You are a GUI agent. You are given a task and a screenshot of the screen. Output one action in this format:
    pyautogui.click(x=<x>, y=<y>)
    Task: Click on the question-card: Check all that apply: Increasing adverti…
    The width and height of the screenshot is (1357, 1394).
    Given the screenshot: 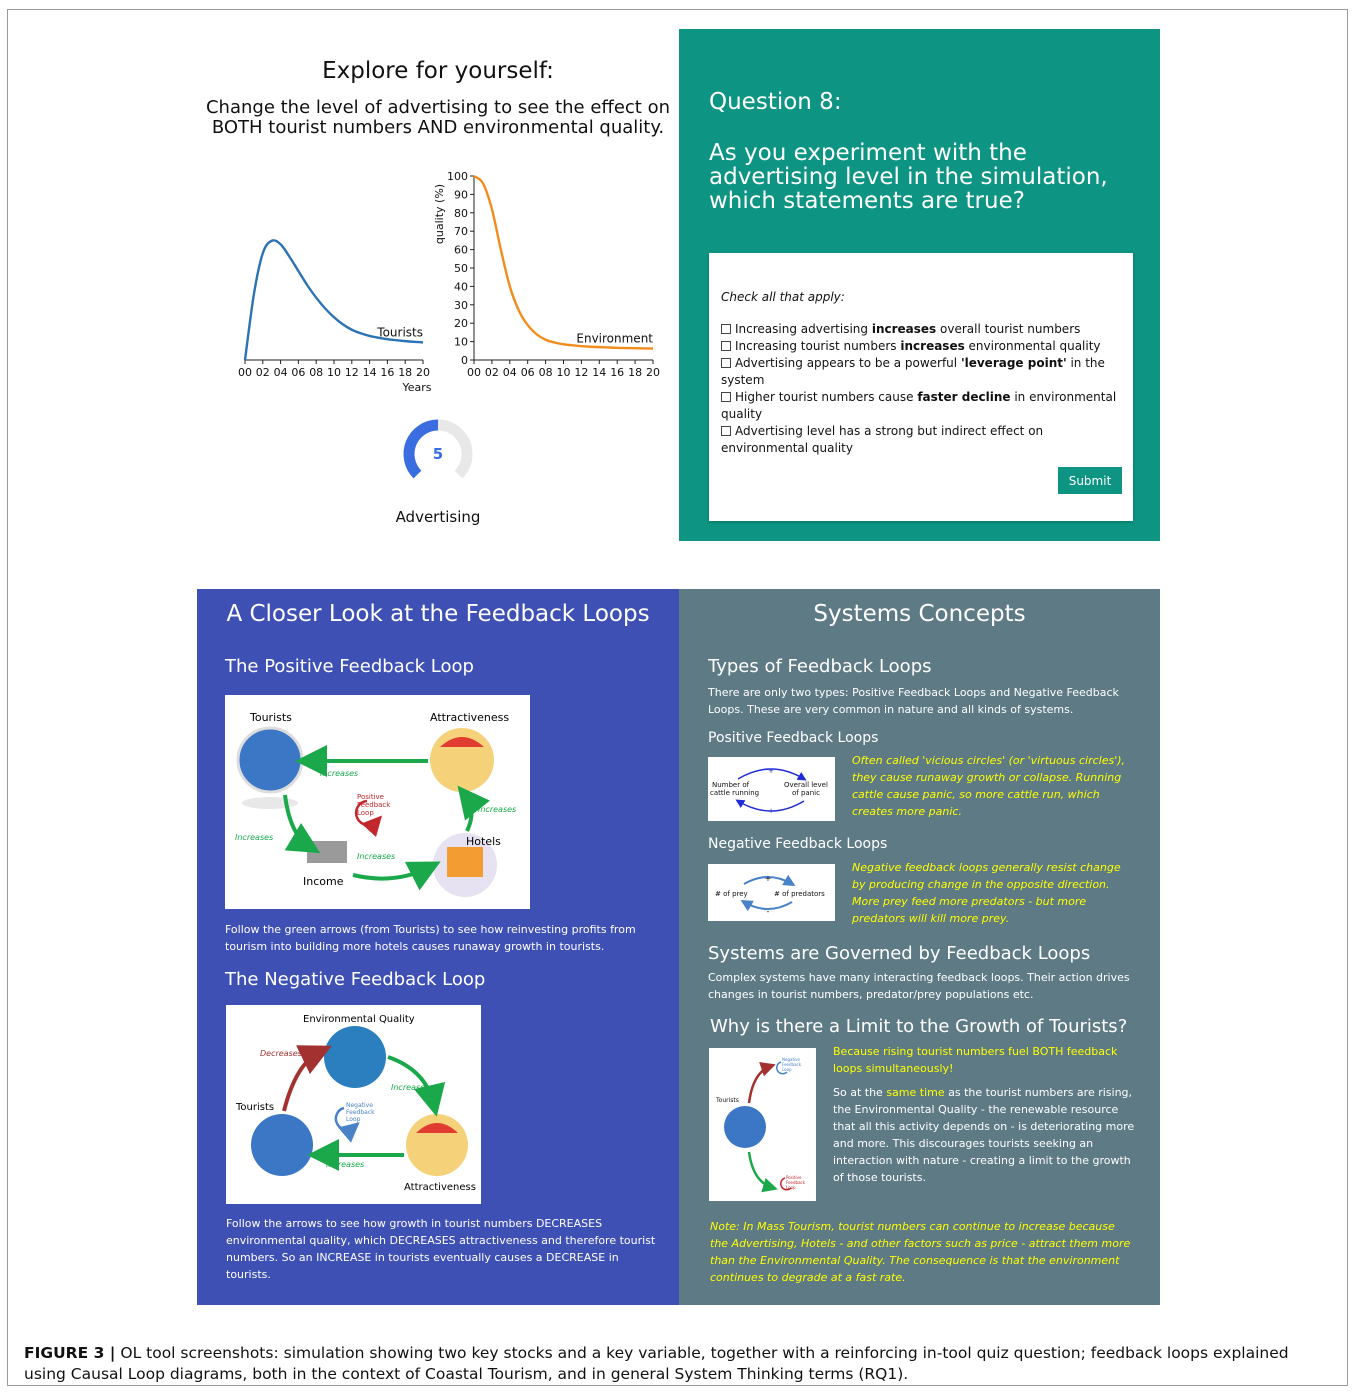 What is the action you would take?
    pyautogui.click(x=921, y=387)
    